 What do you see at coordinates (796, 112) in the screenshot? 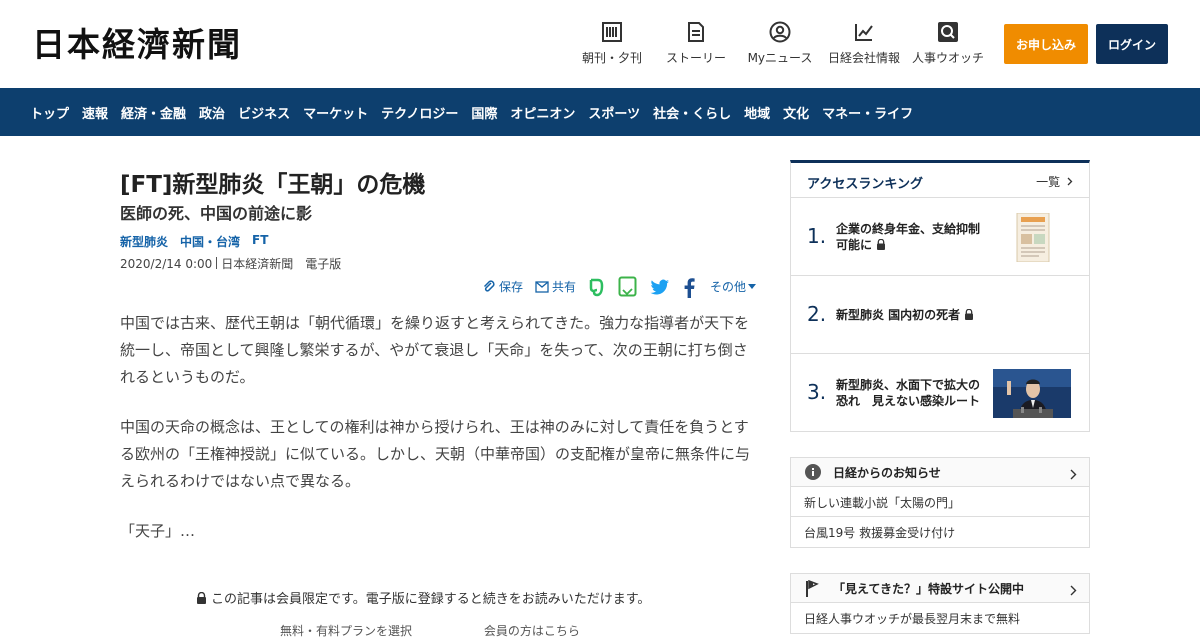
I see `gnav-item: 文化` at bounding box center [796, 112].